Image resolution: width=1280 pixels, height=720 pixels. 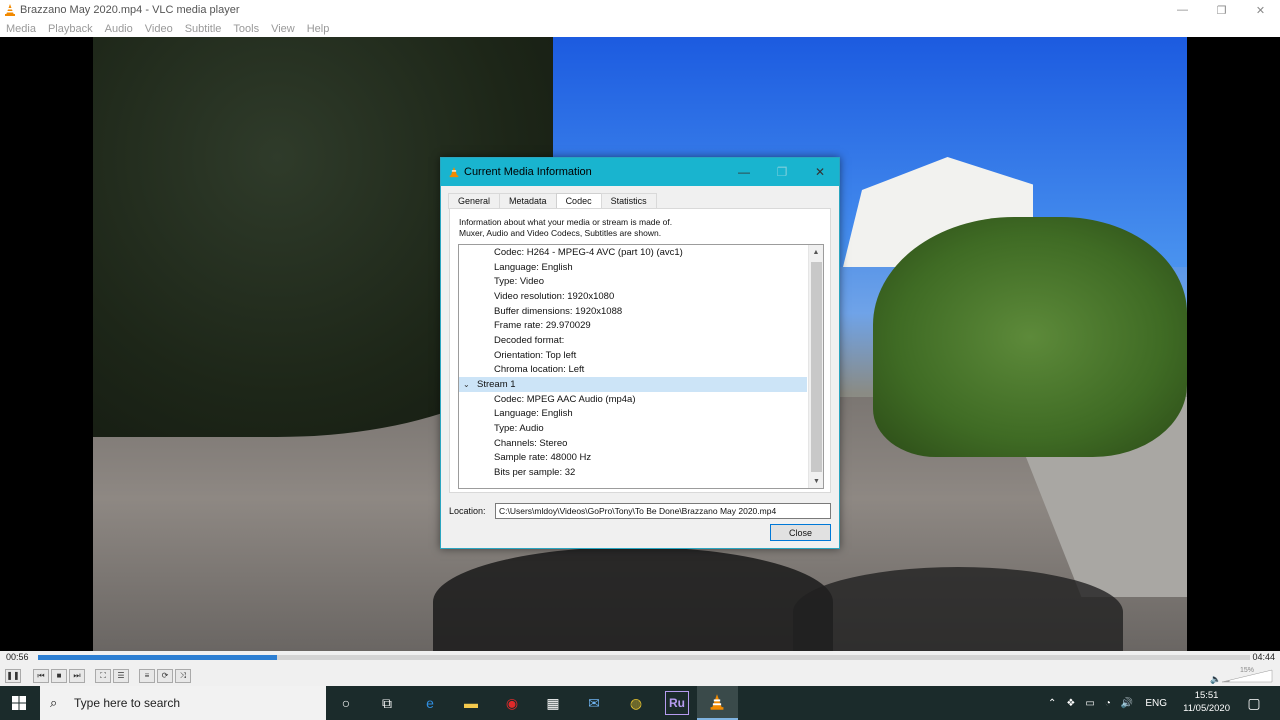 I want to click on app-red-icon: ◉, so click(x=512, y=703).